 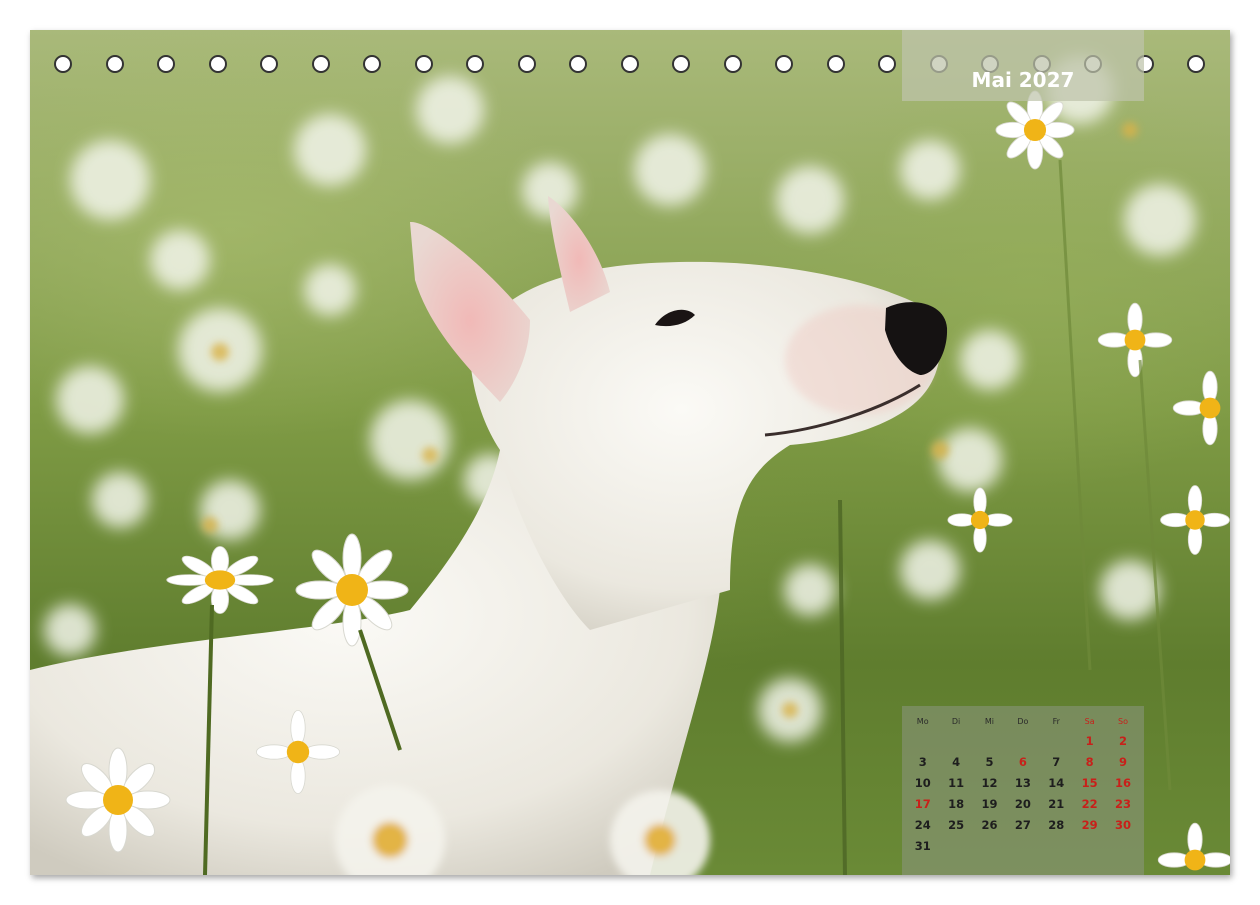 What do you see at coordinates (989, 782) in the screenshot?
I see `calendar-day: 12` at bounding box center [989, 782].